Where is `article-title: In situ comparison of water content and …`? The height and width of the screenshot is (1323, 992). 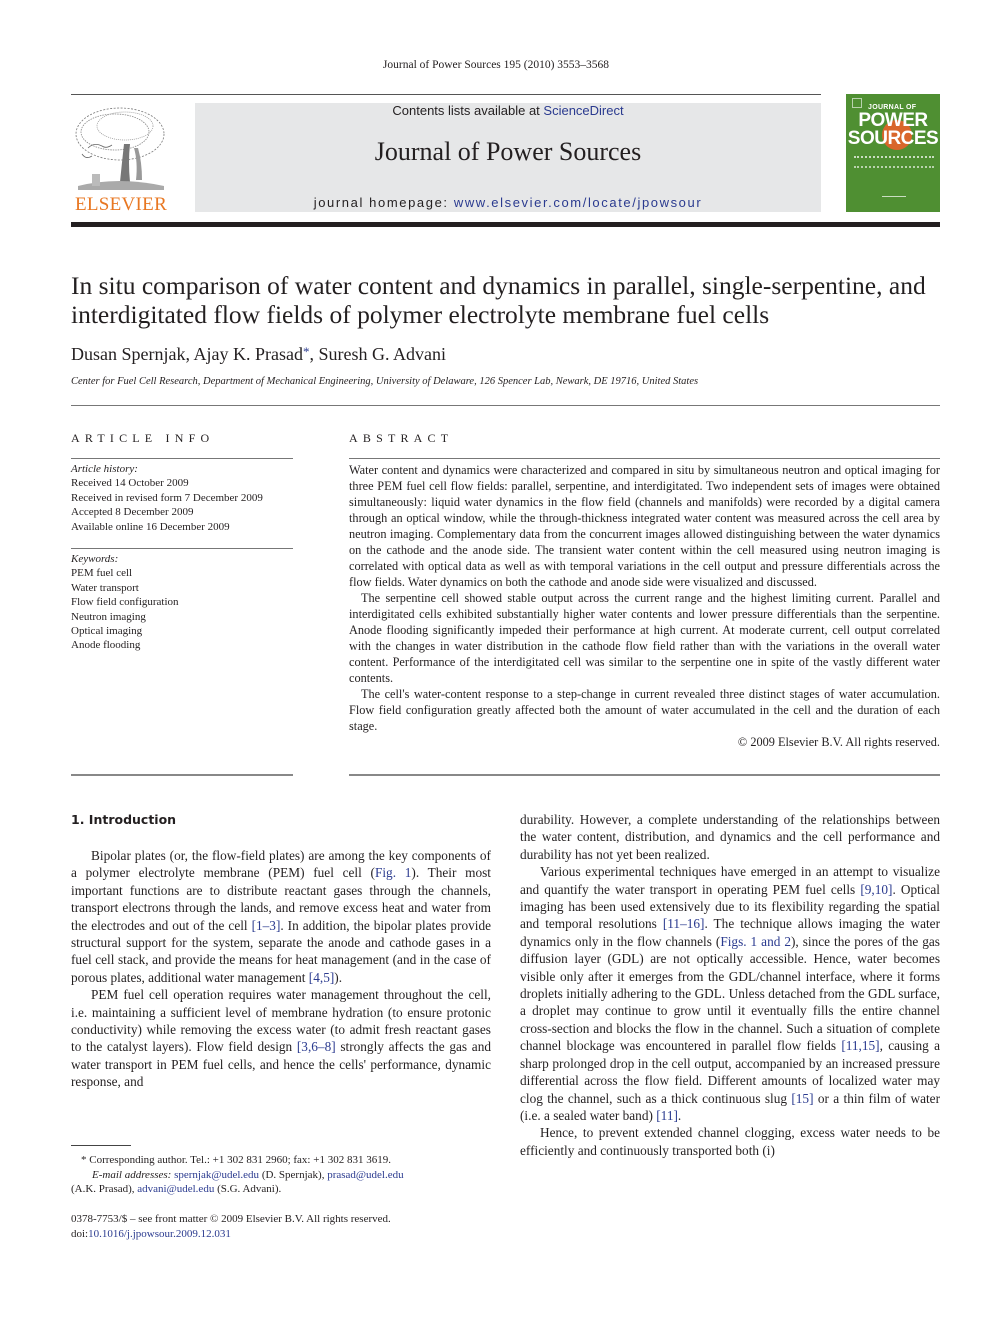 article-title: In situ comparison of water content and … is located at coordinates (498, 300).